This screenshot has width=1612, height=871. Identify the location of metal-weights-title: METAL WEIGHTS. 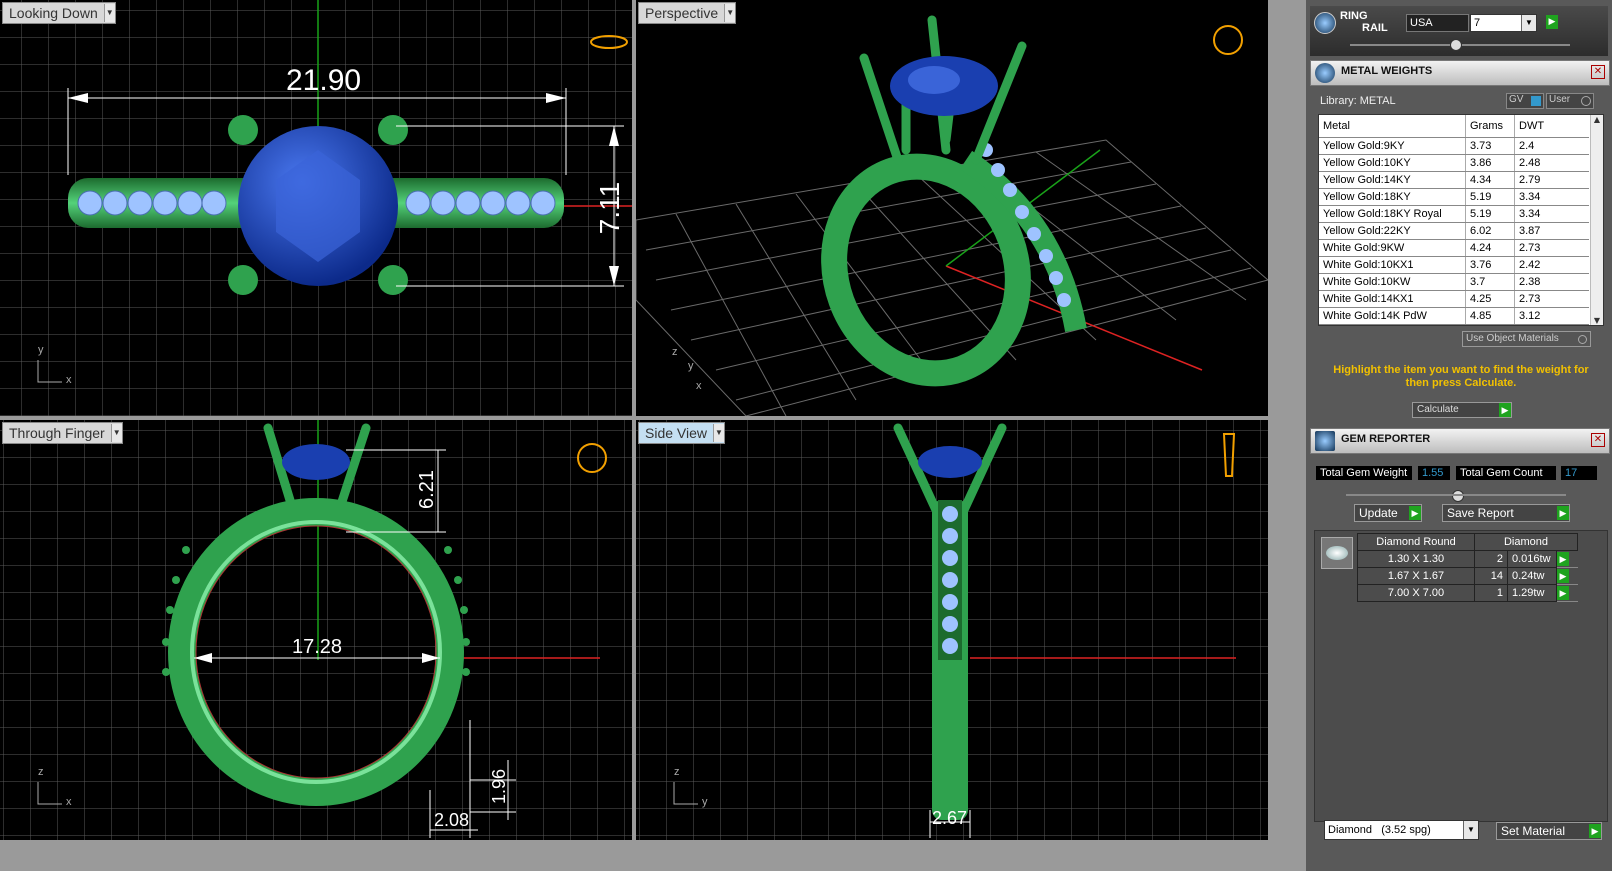
(1387, 71).